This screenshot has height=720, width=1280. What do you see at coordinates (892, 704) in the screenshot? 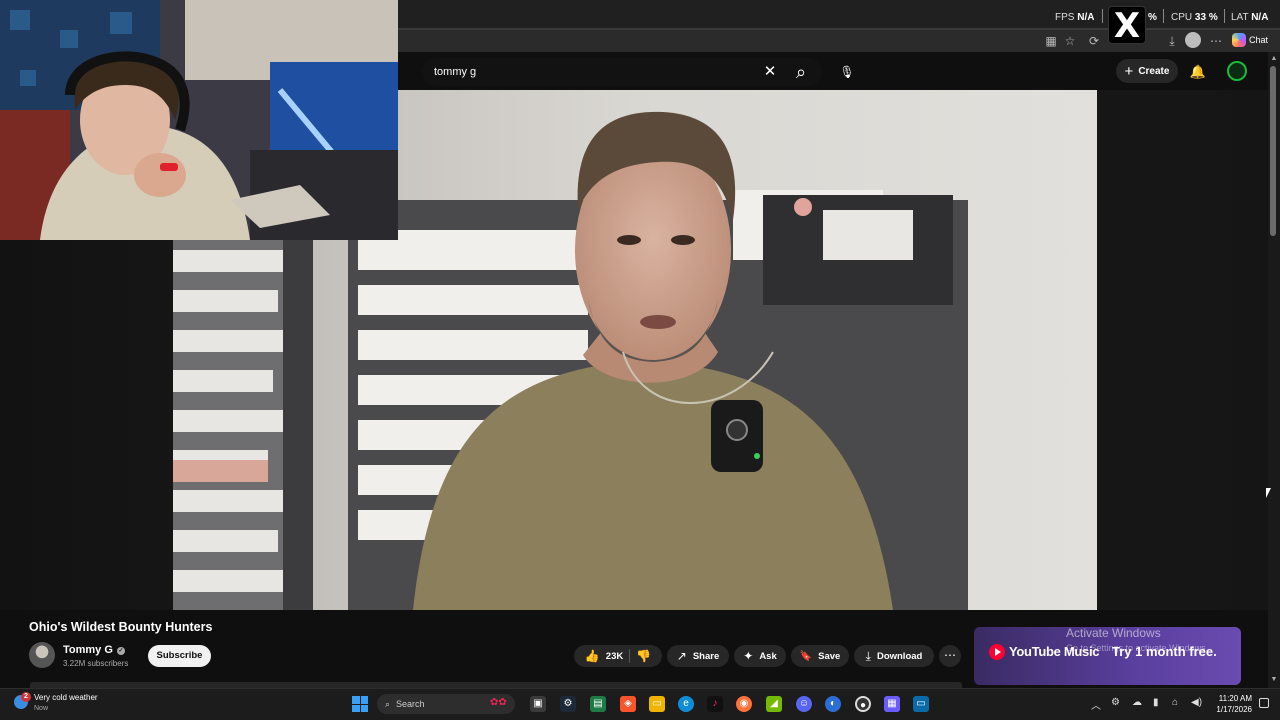
I see `grid-app-icon: ▦` at bounding box center [892, 704].